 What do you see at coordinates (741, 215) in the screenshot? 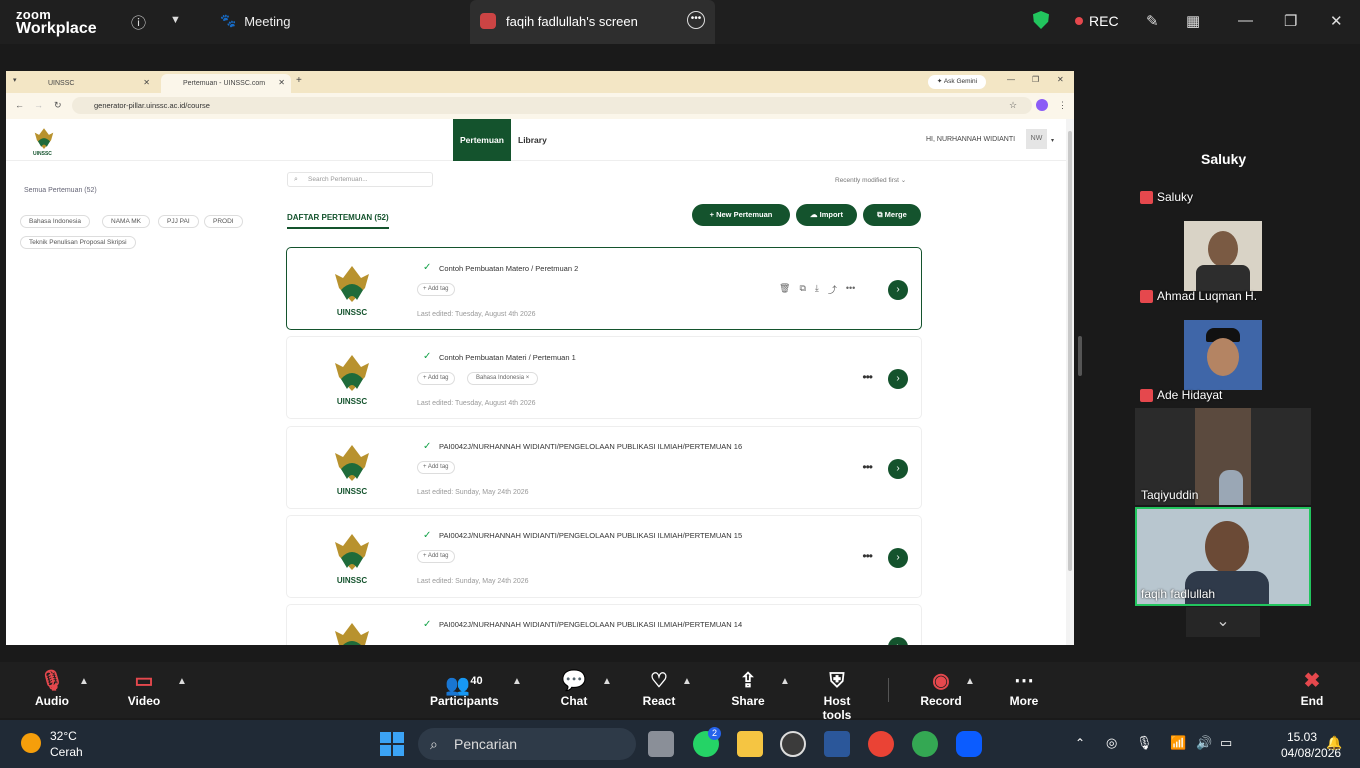
I see `new-pertemuan-button: + New Pertemuan` at bounding box center [741, 215].